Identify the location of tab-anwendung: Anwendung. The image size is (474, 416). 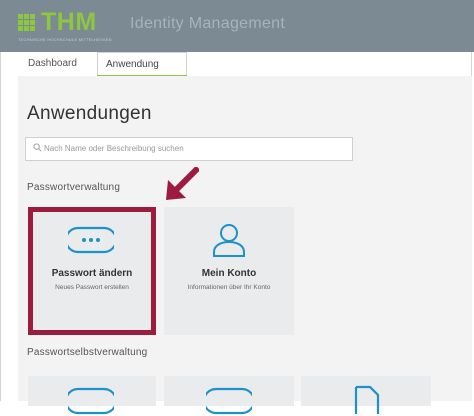
(142, 64).